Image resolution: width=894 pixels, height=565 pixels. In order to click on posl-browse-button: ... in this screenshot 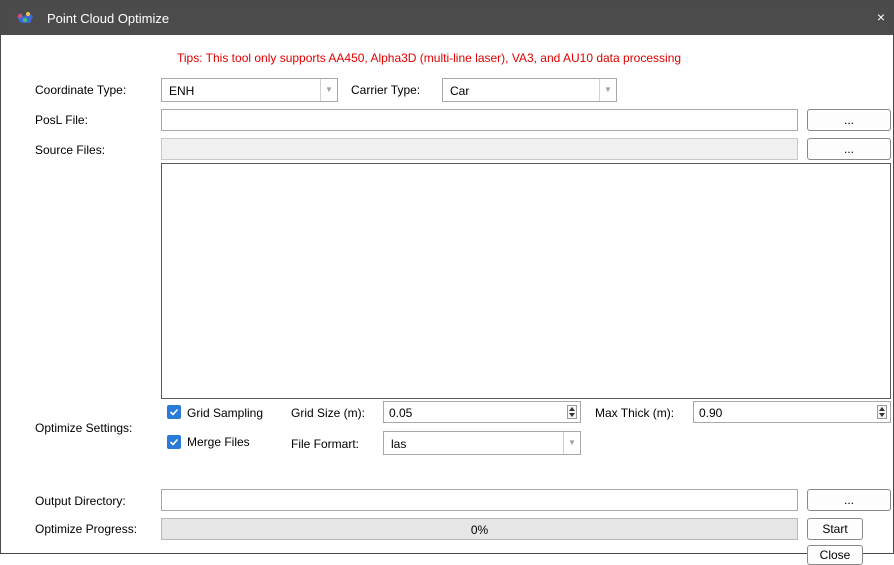, I will do `click(849, 120)`.